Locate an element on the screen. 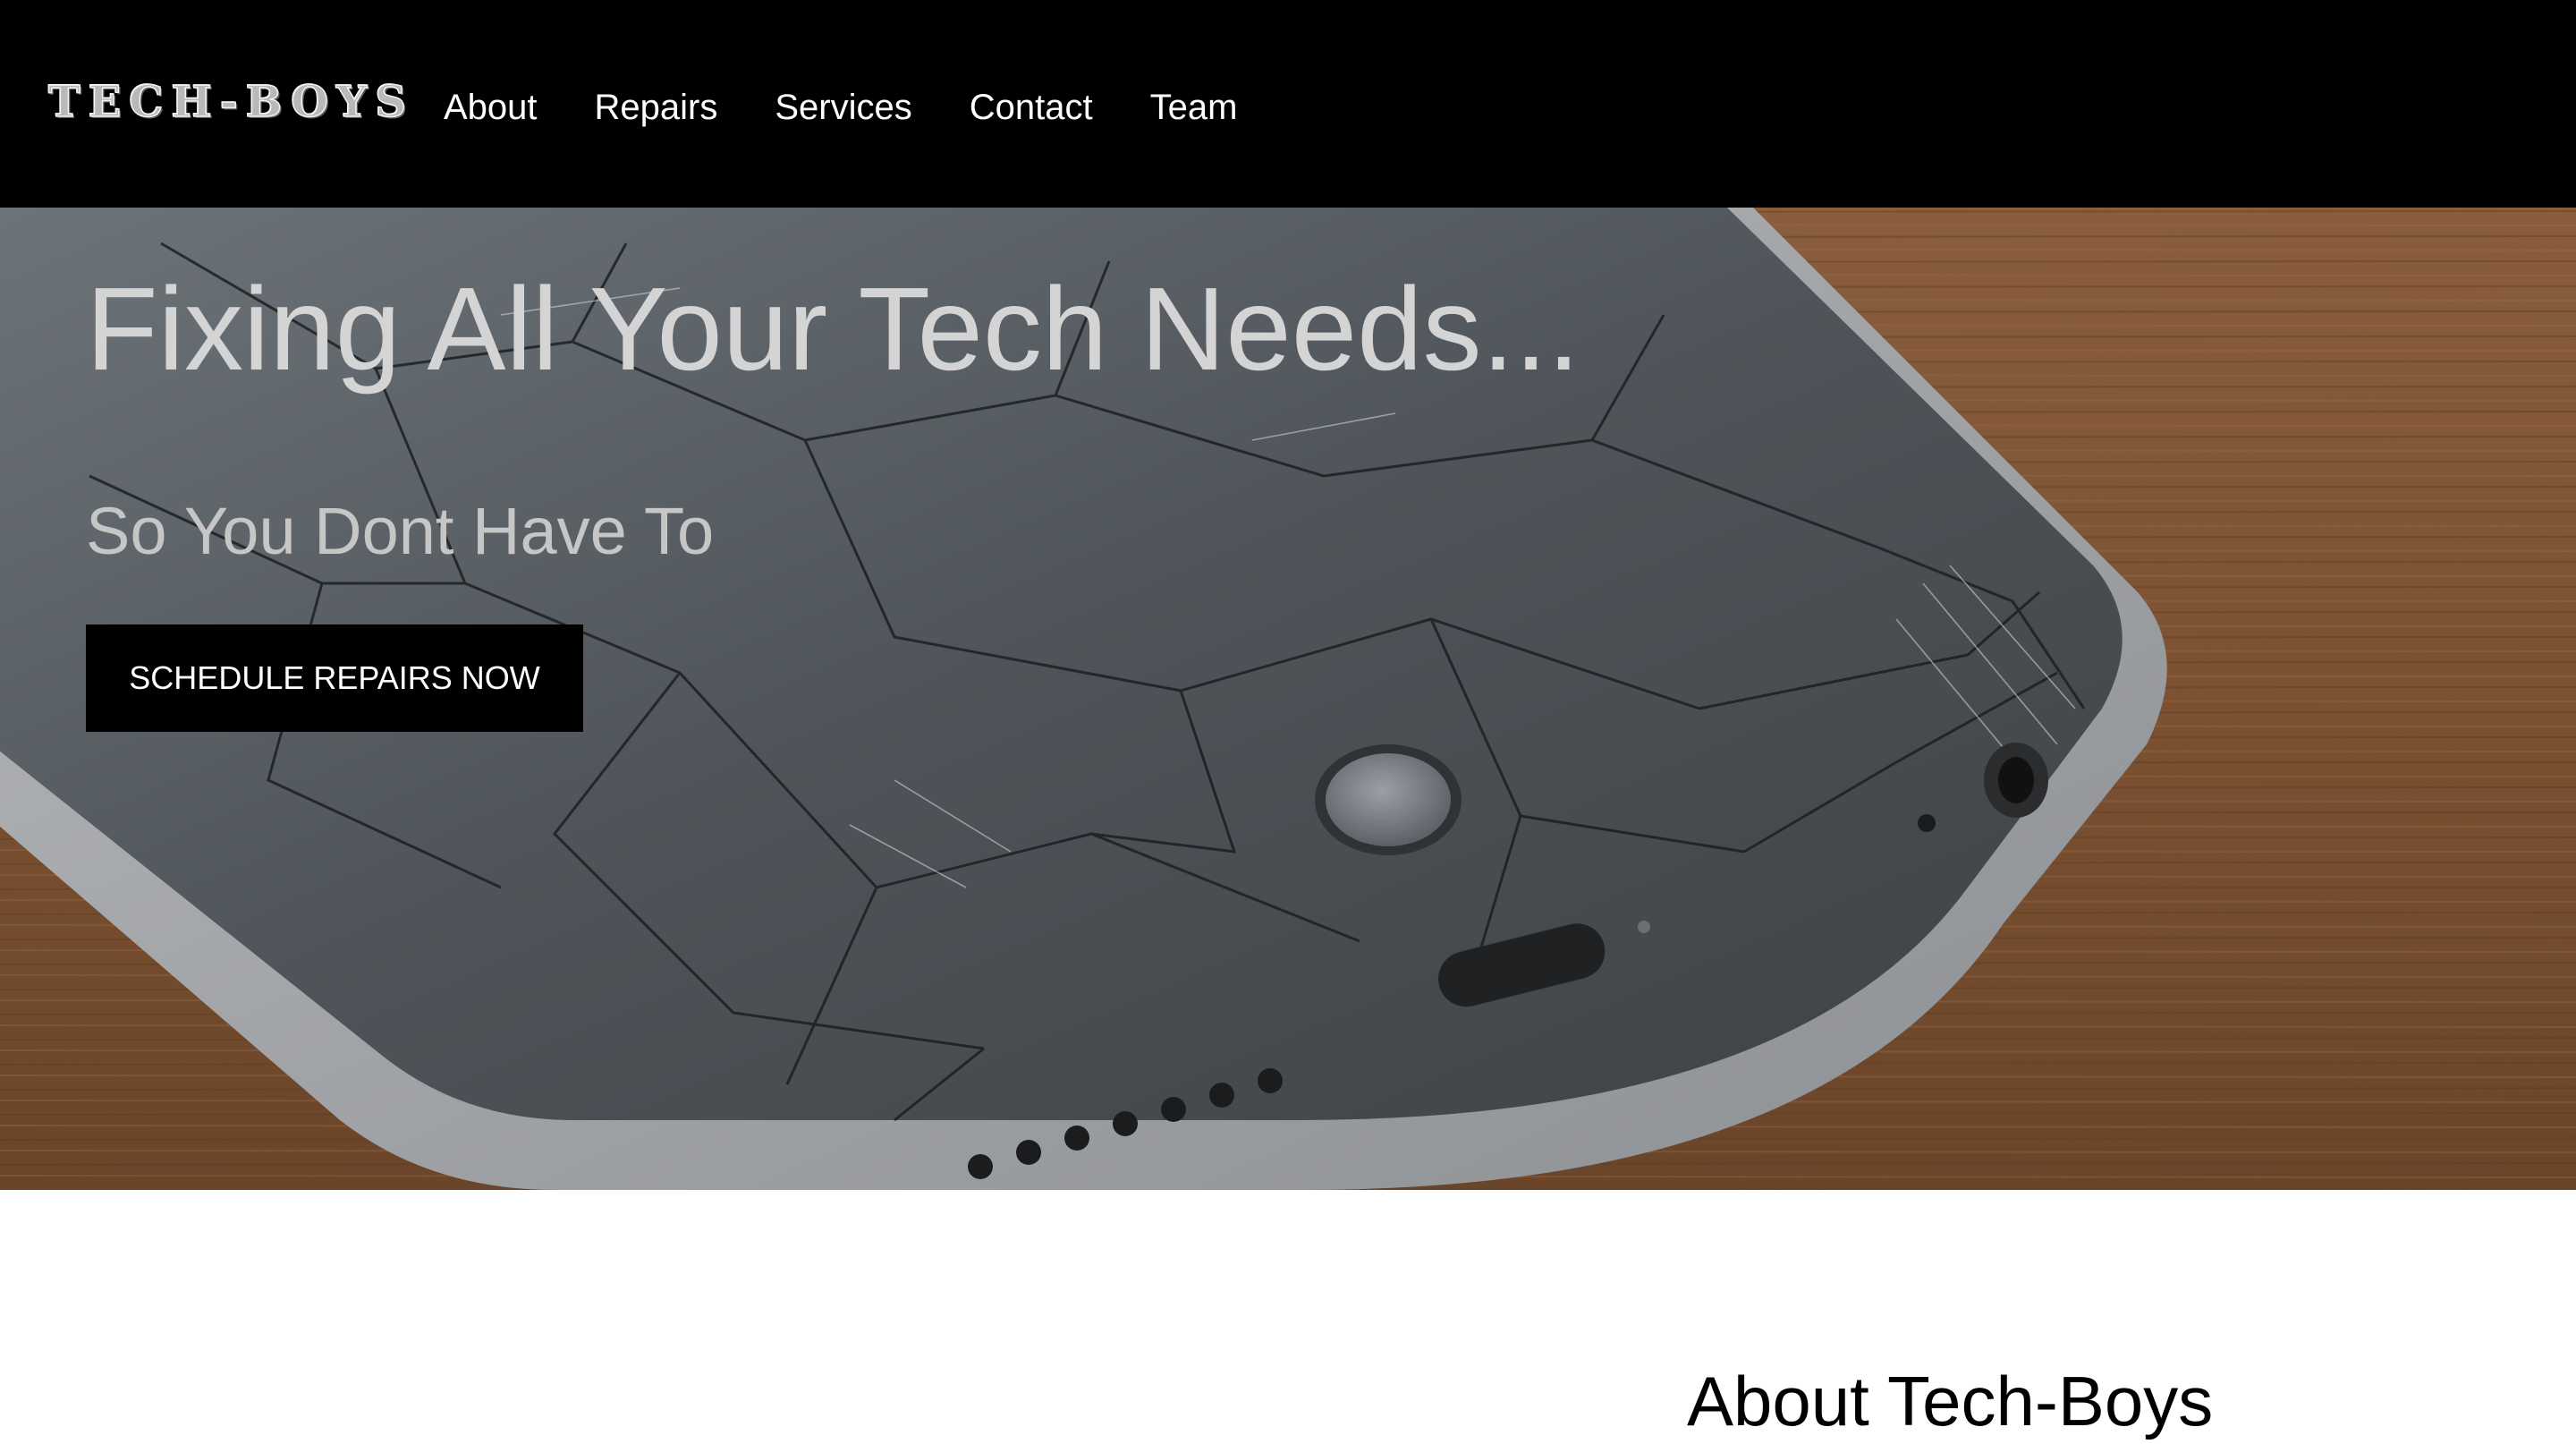  schedule-repairs-button: SCHEDULE REPAIRS NOW is located at coordinates (334, 678).